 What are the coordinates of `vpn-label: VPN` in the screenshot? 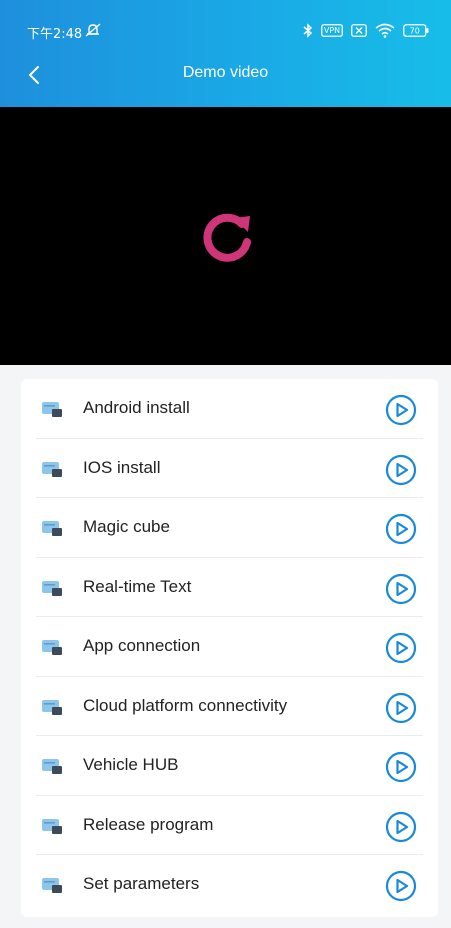 It's located at (332, 30).